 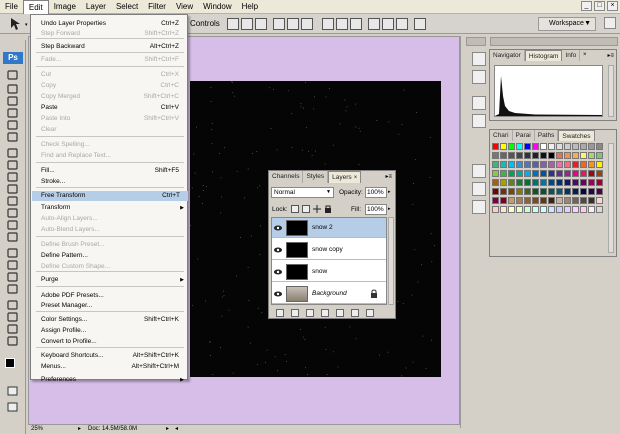 What do you see at coordinates (12, 113) in the screenshot?
I see `magic-wand-tool-icon` at bounding box center [12, 113].